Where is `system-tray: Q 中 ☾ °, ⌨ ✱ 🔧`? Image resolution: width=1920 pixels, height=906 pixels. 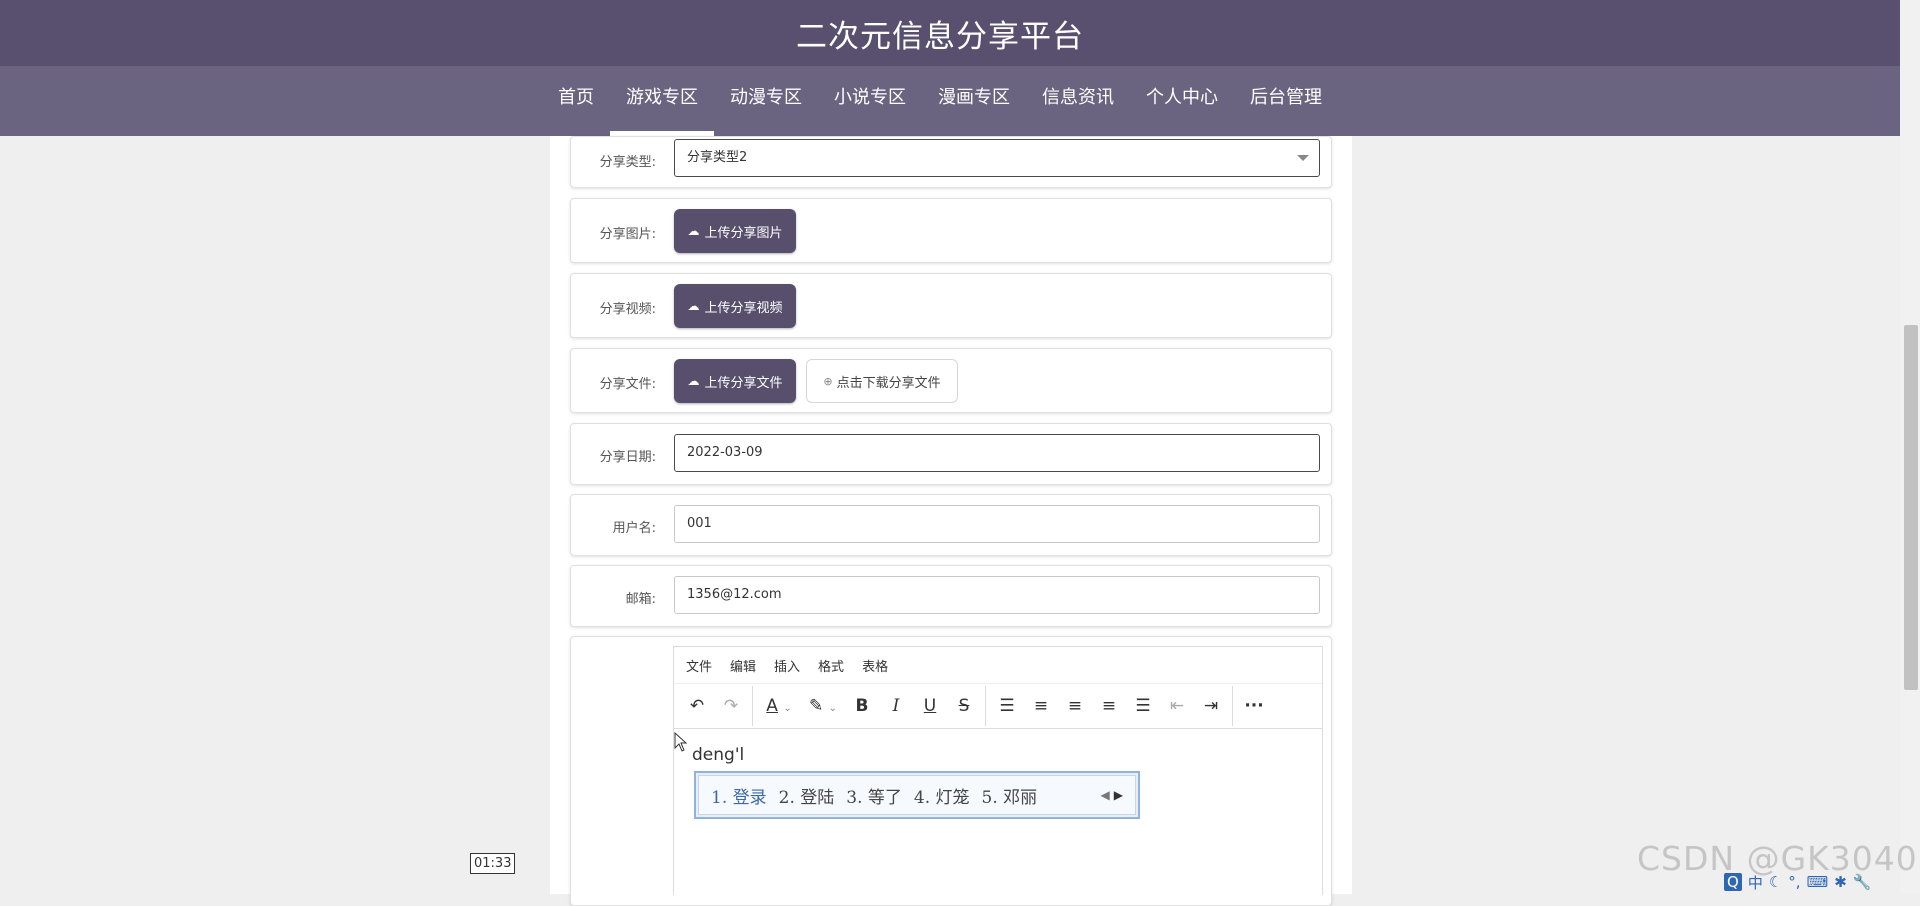
system-tray: Q 中 ☾ °, ⌨ ✱ 🔧 is located at coordinates (1800, 882).